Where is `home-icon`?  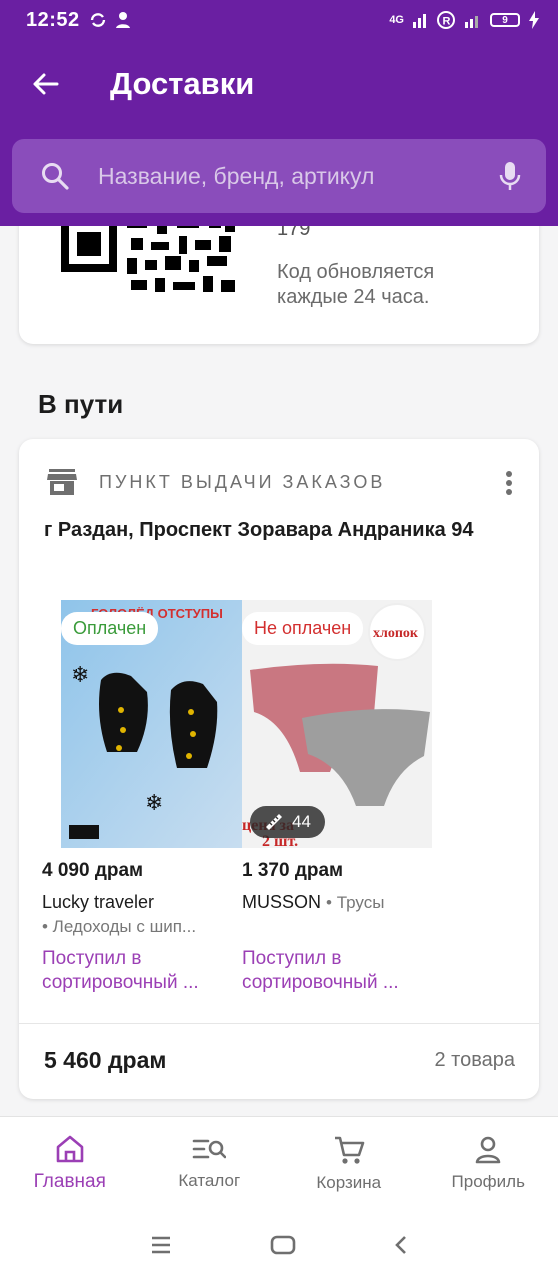
home-icon is located at coordinates (70, 1148).